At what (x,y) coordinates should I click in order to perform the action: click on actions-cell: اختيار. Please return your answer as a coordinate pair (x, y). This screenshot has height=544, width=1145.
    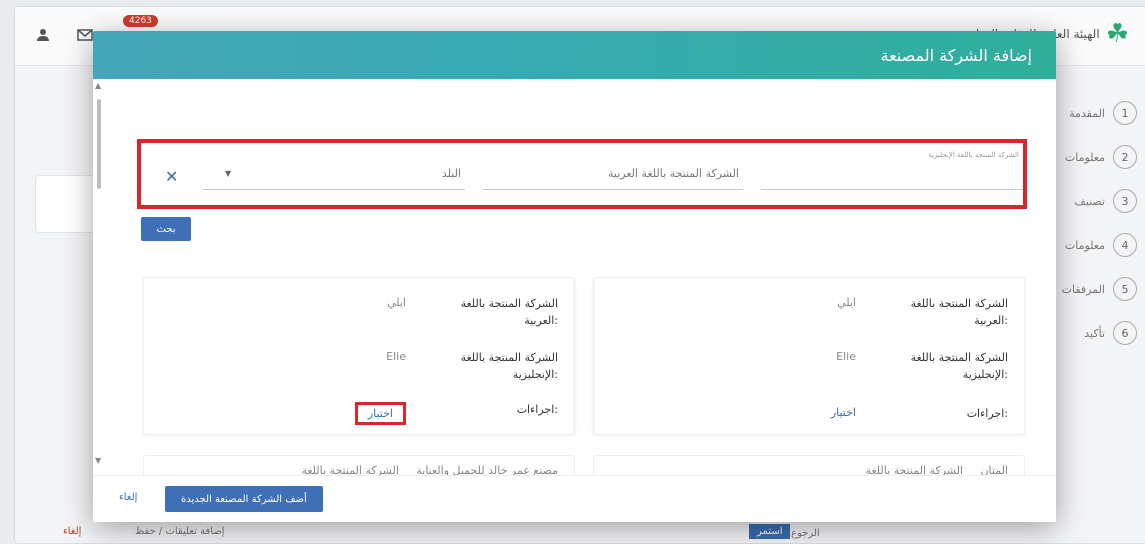
    Looking at the image, I should click on (326, 413).